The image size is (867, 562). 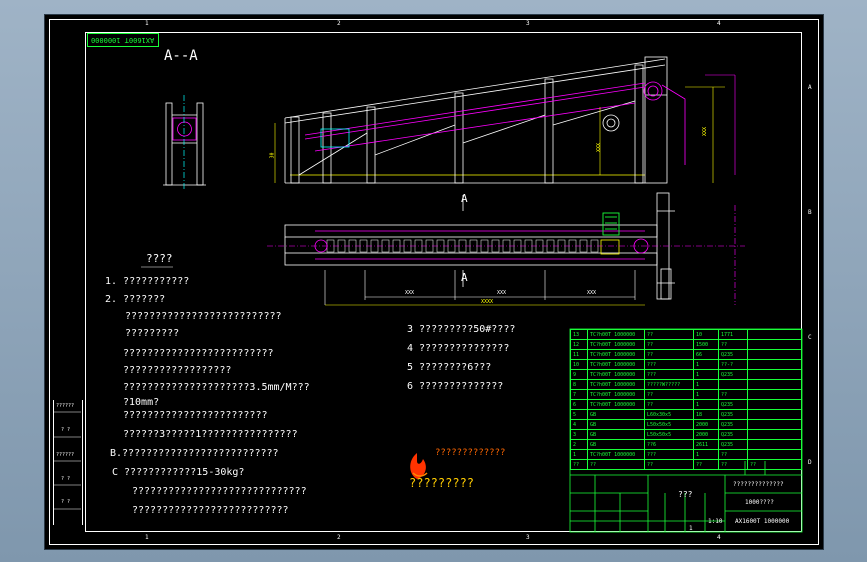 What do you see at coordinates (669, 414) in the screenshot?
I see `bom-cell: L60x30x5` at bounding box center [669, 414].